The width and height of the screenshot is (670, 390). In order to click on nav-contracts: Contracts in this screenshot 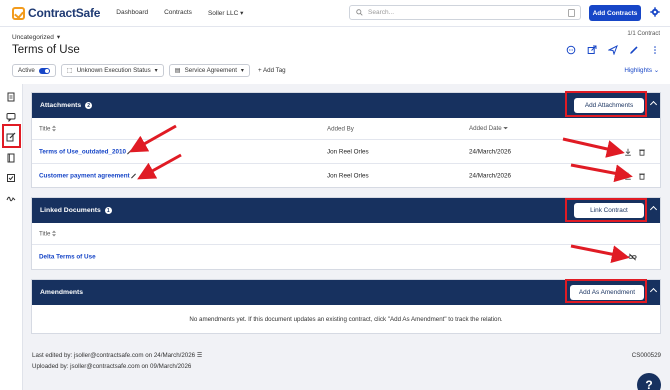, I will do `click(178, 13)`.